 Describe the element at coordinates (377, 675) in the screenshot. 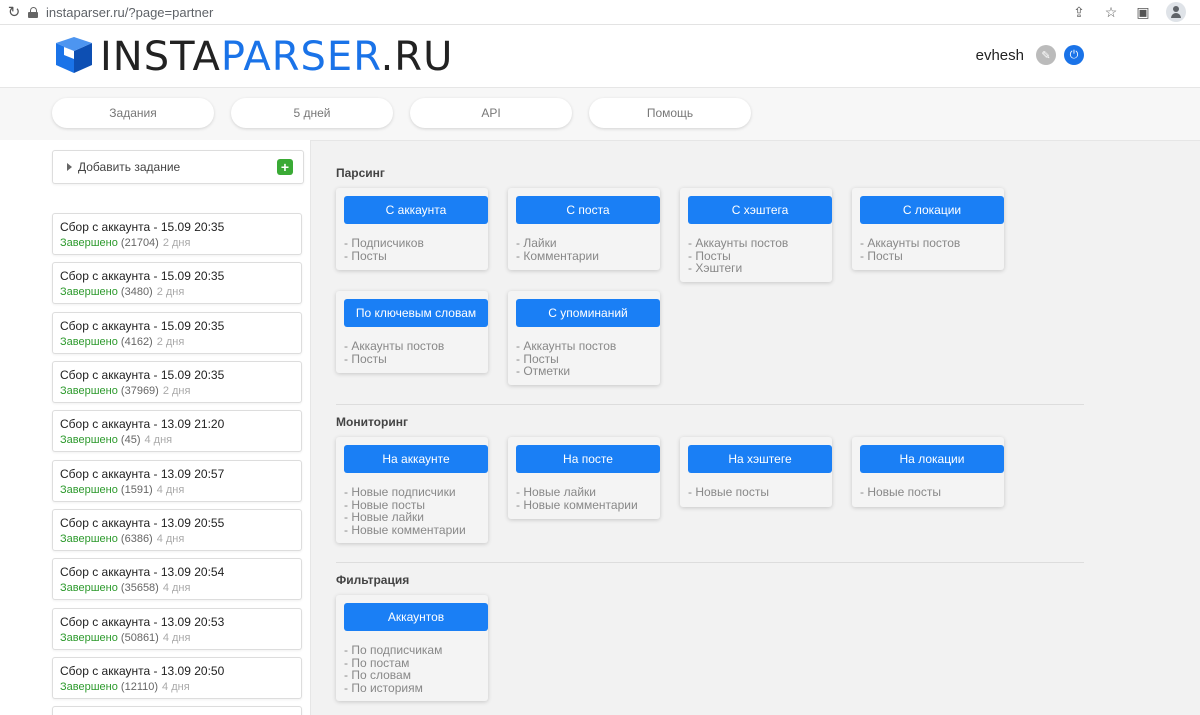

I see `card-item: - По словам` at that location.